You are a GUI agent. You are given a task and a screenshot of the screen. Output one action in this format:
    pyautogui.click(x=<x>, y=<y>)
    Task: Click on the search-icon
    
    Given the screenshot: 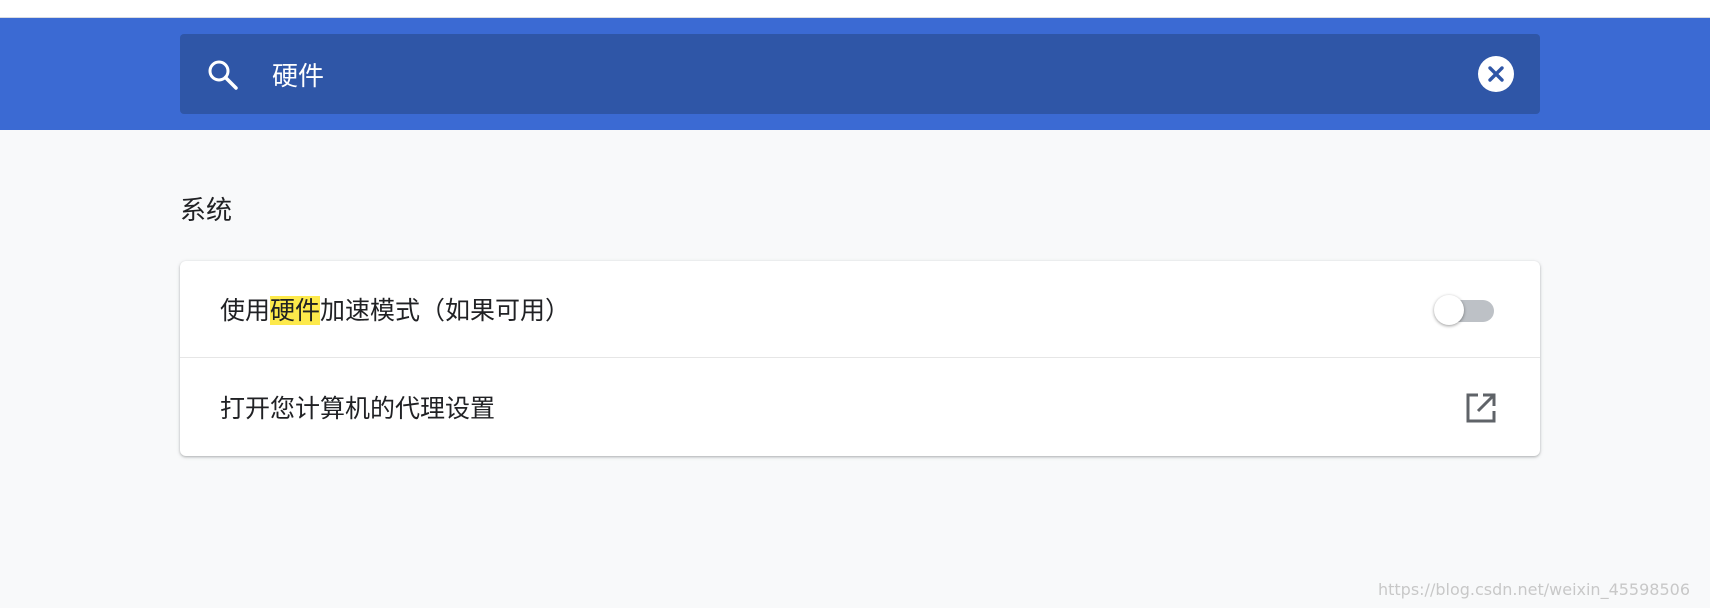 What is the action you would take?
    pyautogui.click(x=223, y=75)
    